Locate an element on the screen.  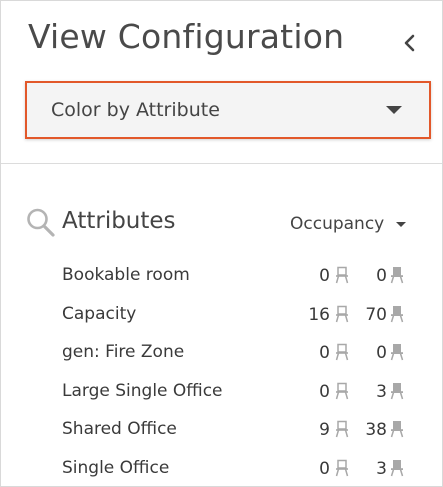
collapse-panel-button is located at coordinates (410, 43).